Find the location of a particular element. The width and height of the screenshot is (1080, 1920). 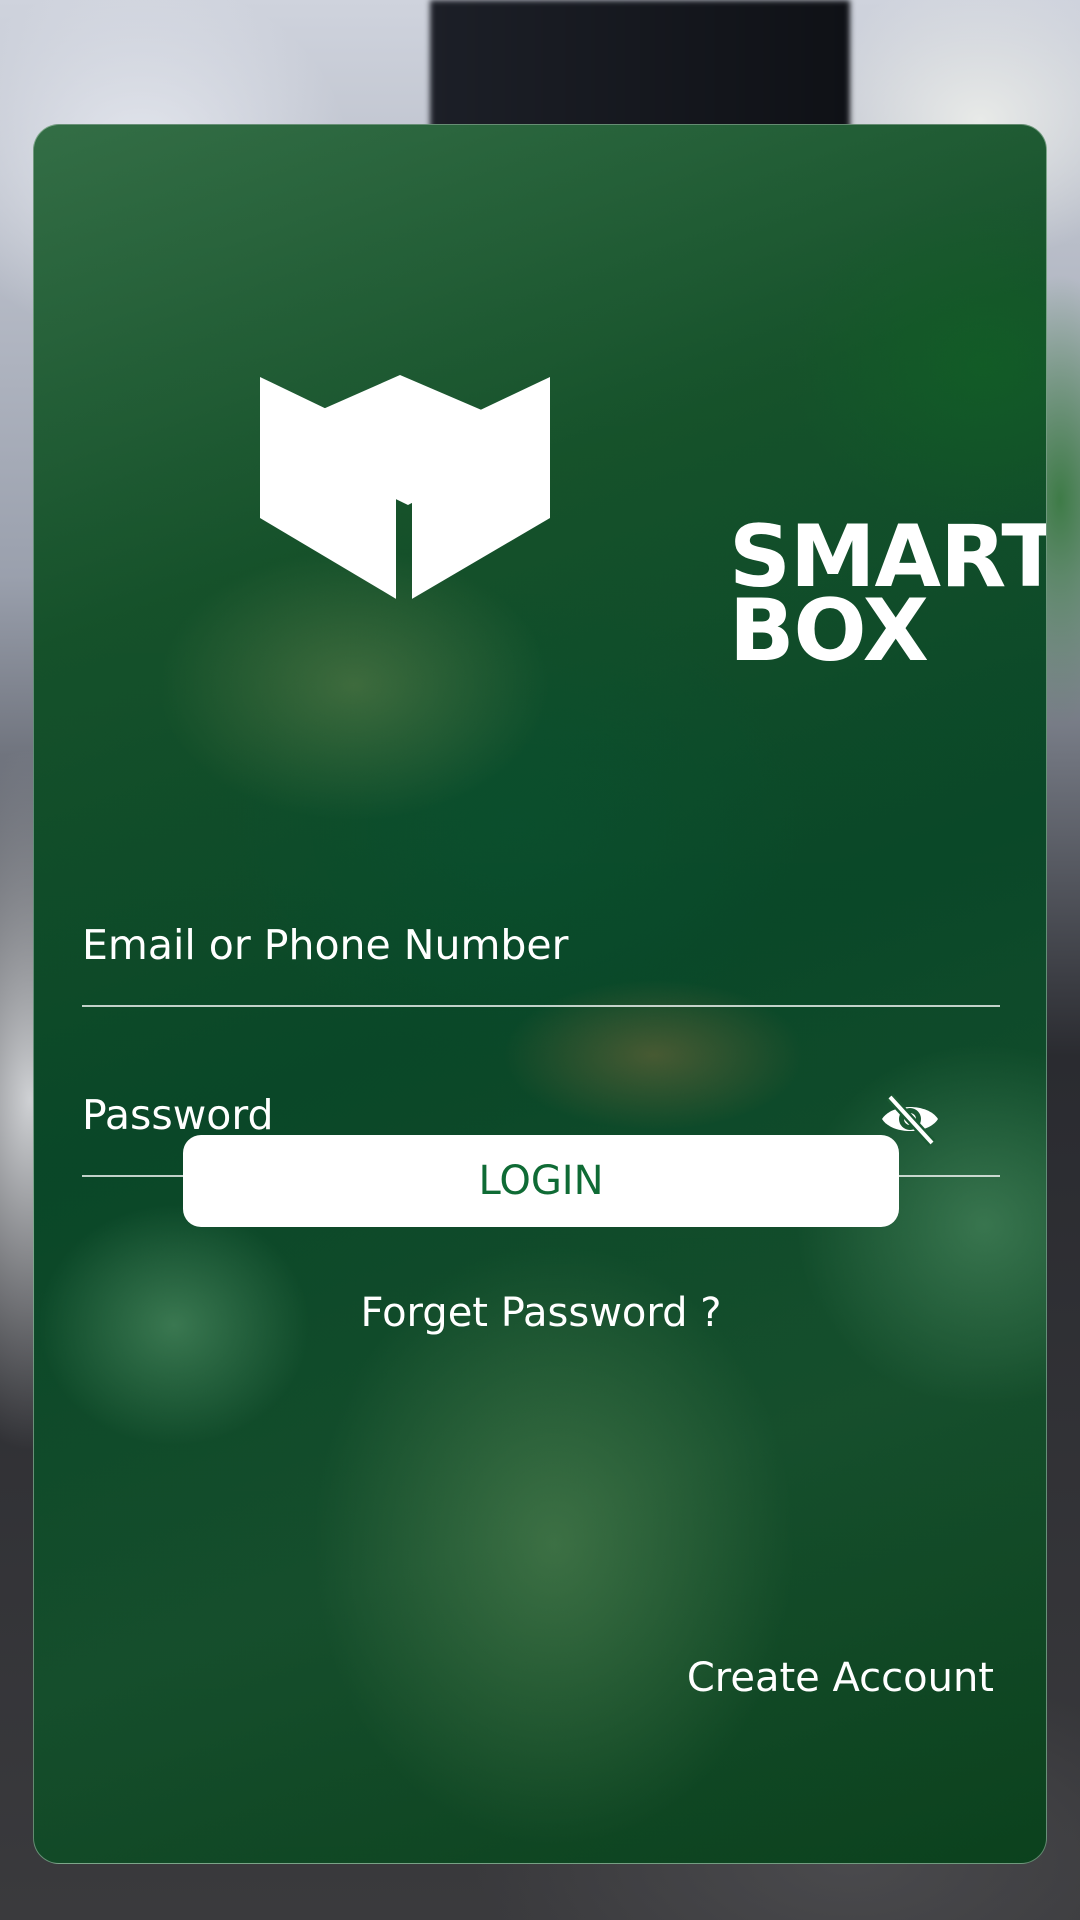

brand-wordmark: SMART BOX is located at coordinates (887, 594).